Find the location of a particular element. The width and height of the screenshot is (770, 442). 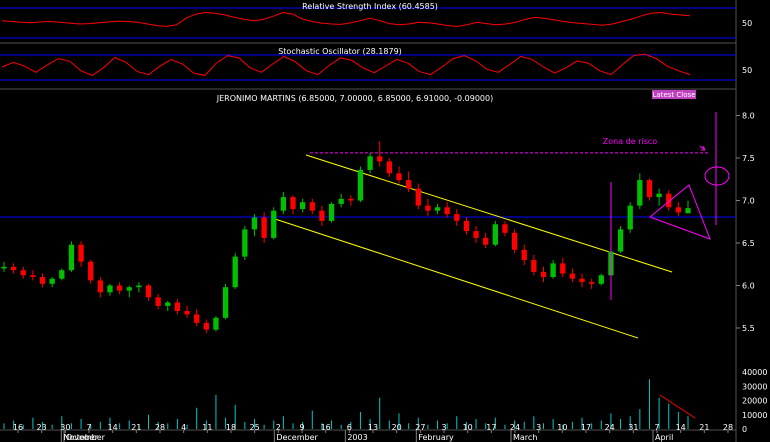

day-tick-label: 28 is located at coordinates (728, 427).